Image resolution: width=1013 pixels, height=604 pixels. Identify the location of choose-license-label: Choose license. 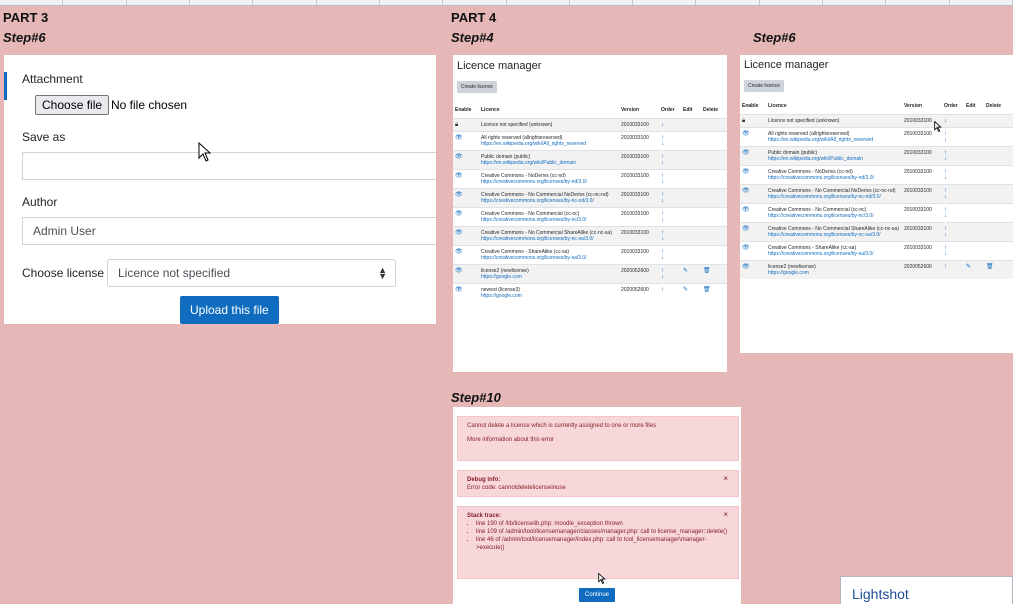
(63, 273).